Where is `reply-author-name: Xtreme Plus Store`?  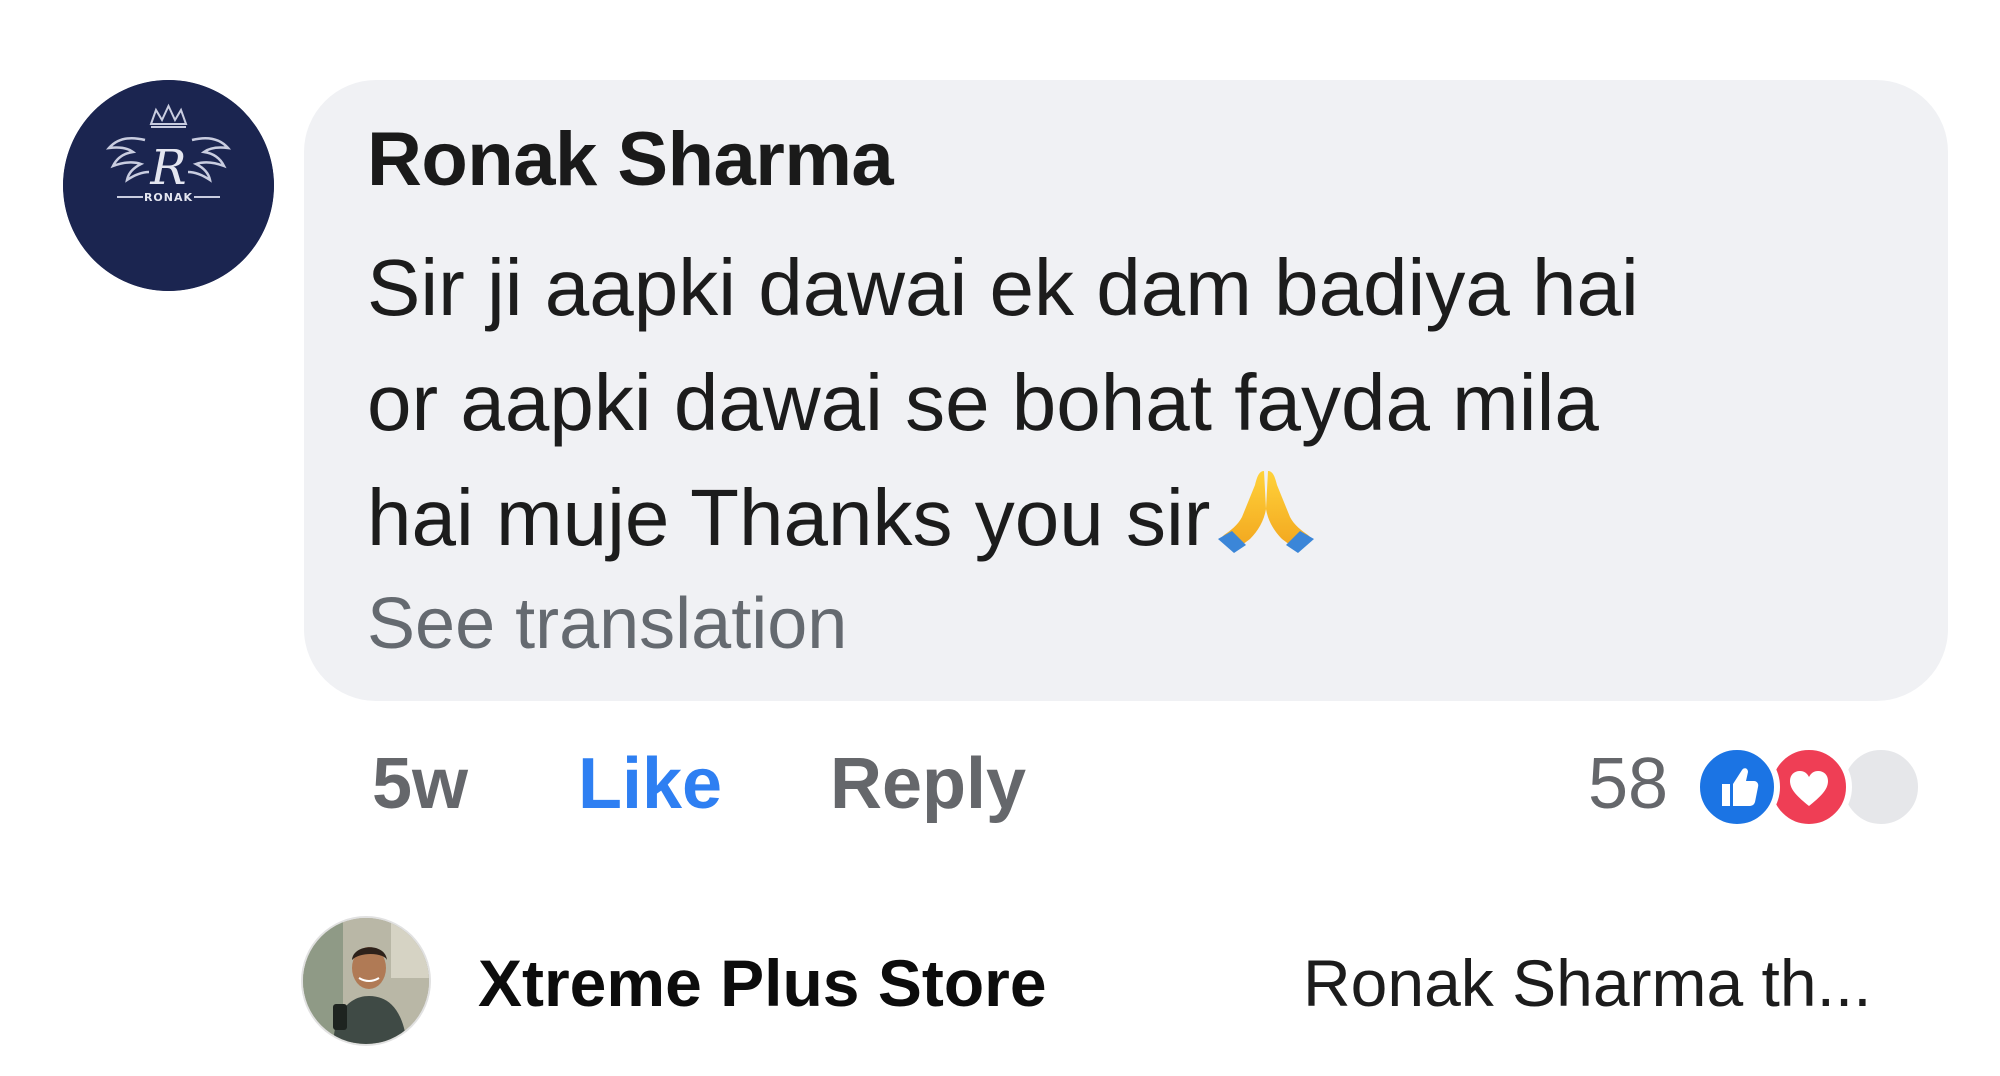
reply-author-name: Xtreme Plus Store is located at coordinates (762, 983).